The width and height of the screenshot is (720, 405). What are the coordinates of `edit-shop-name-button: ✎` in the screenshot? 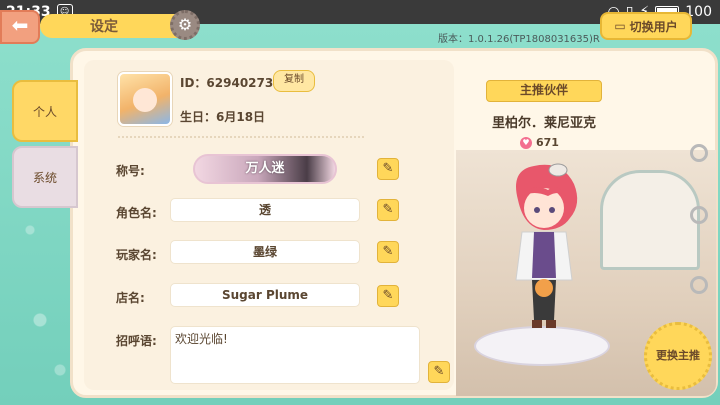 It's located at (388, 296).